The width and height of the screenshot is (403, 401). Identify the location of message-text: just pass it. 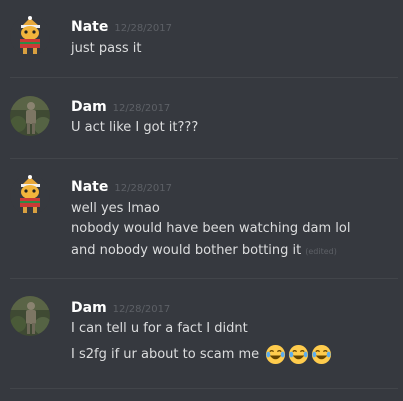
(106, 48).